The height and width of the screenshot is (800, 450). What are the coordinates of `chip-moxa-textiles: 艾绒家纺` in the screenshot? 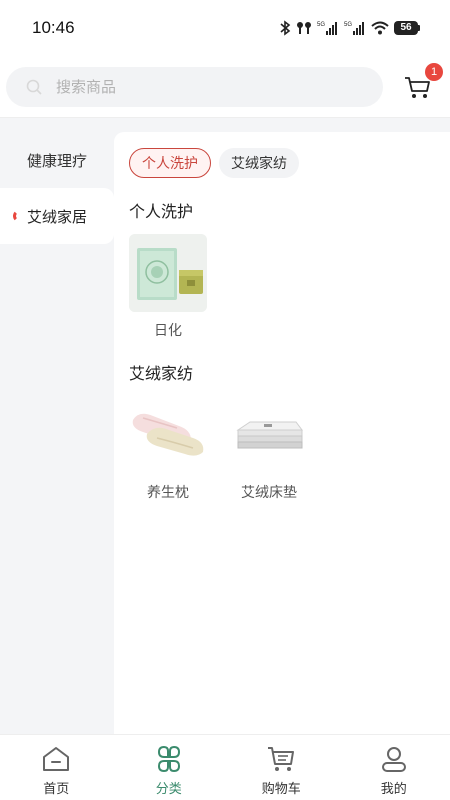 It's located at (259, 163).